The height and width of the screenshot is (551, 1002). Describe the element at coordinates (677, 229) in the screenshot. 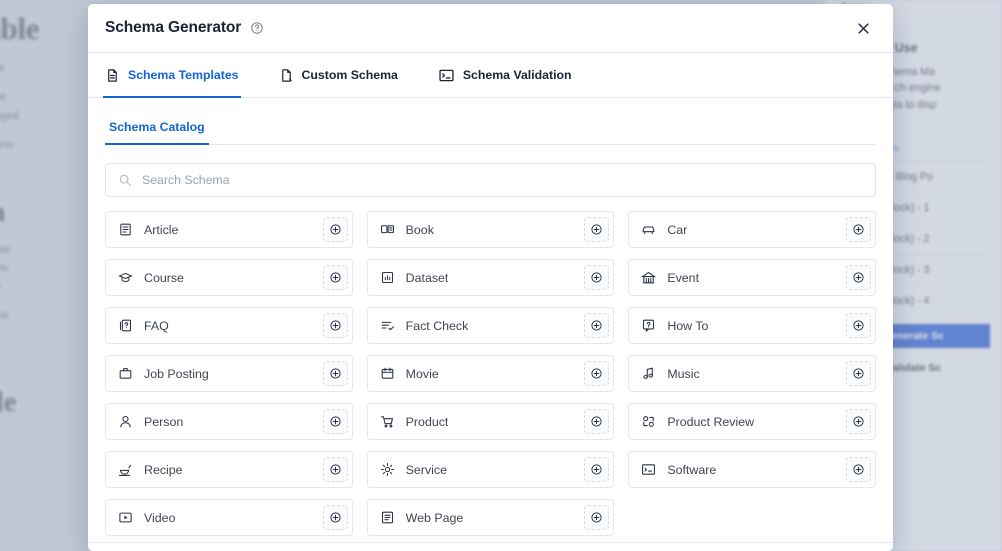

I see `schema-card-label: Car` at that location.